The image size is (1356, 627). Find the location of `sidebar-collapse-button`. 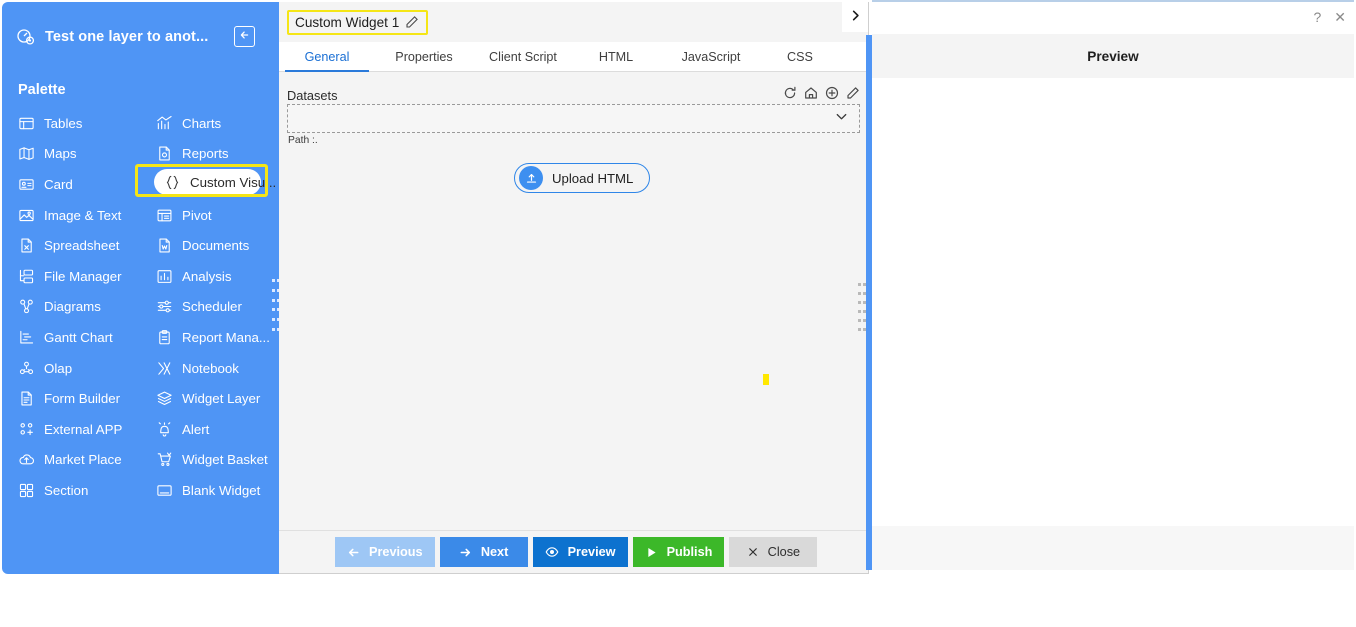

sidebar-collapse-button is located at coordinates (244, 36).